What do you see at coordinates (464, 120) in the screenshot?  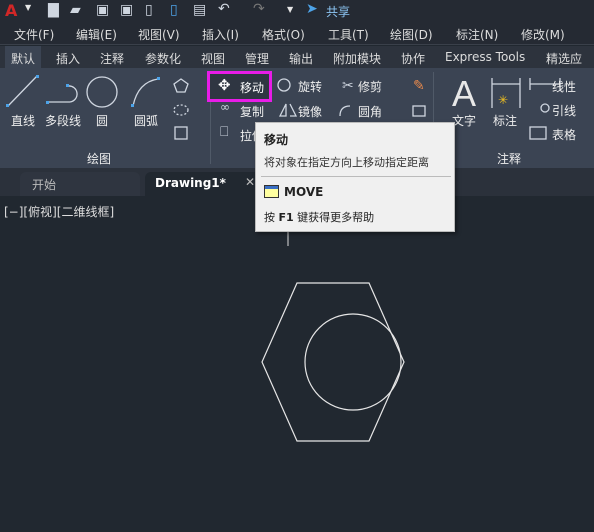 I see `tool-text: 文字` at bounding box center [464, 120].